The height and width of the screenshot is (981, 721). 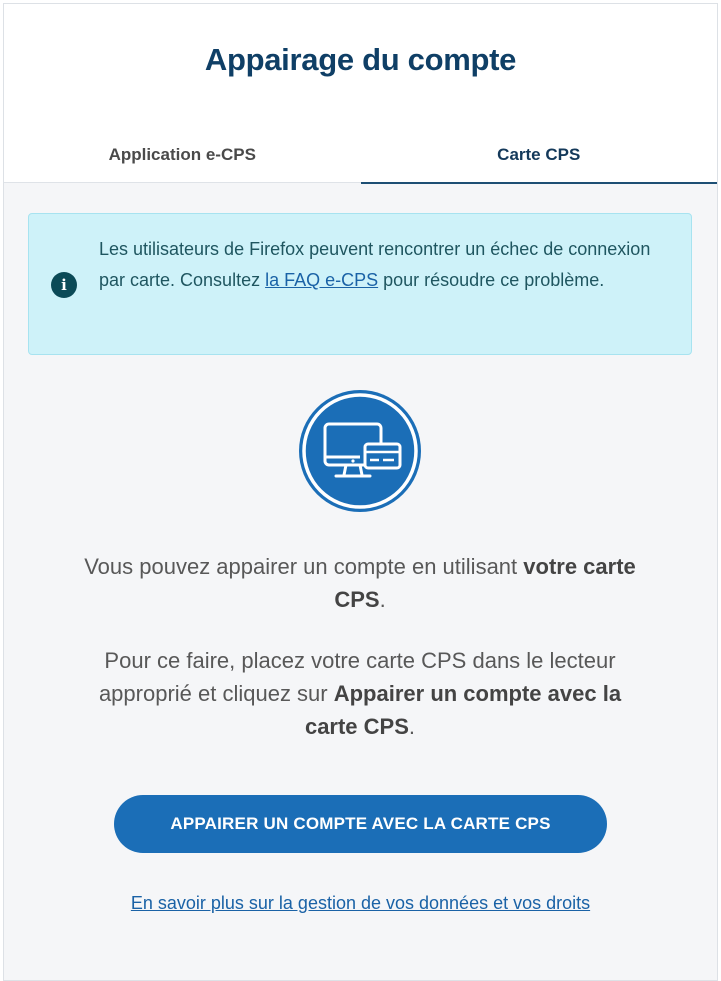 I want to click on pair-account-button: APPAIRER UN COMPTE AVEC LA CARTE CPS, so click(x=360, y=824).